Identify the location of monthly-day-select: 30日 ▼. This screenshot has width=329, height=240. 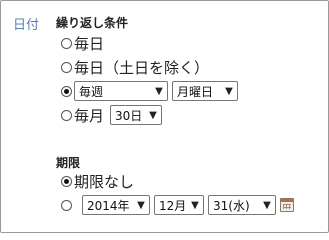
(136, 115).